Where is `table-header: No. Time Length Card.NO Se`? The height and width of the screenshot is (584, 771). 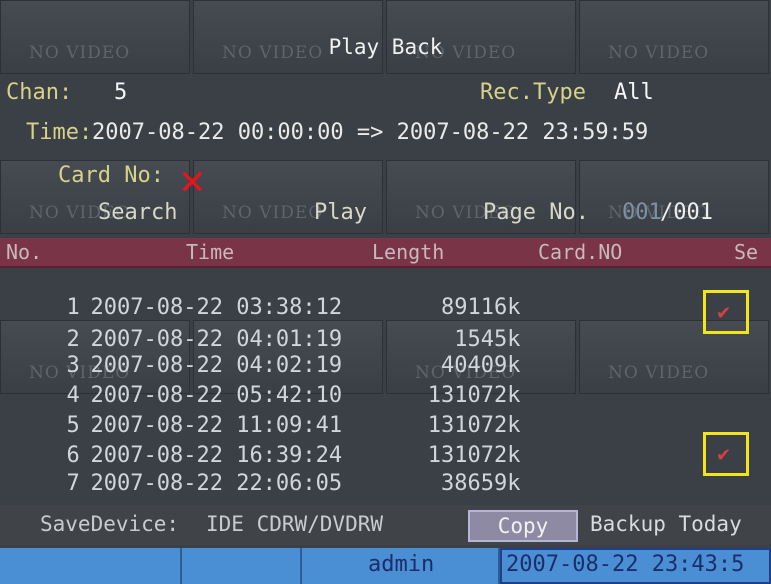 table-header: No. Time Length Card.NO Se is located at coordinates (385, 253).